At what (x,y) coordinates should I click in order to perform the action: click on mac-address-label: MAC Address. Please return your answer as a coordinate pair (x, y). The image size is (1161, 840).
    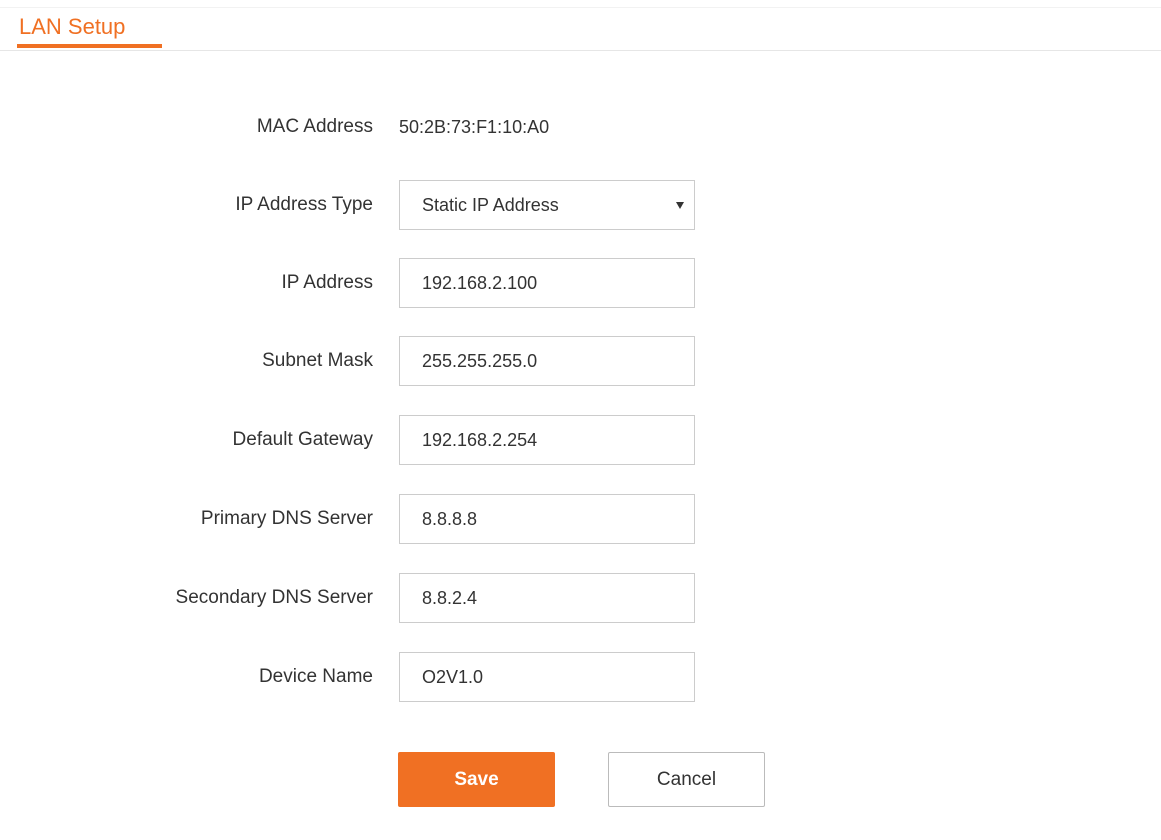
    Looking at the image, I should click on (314, 126).